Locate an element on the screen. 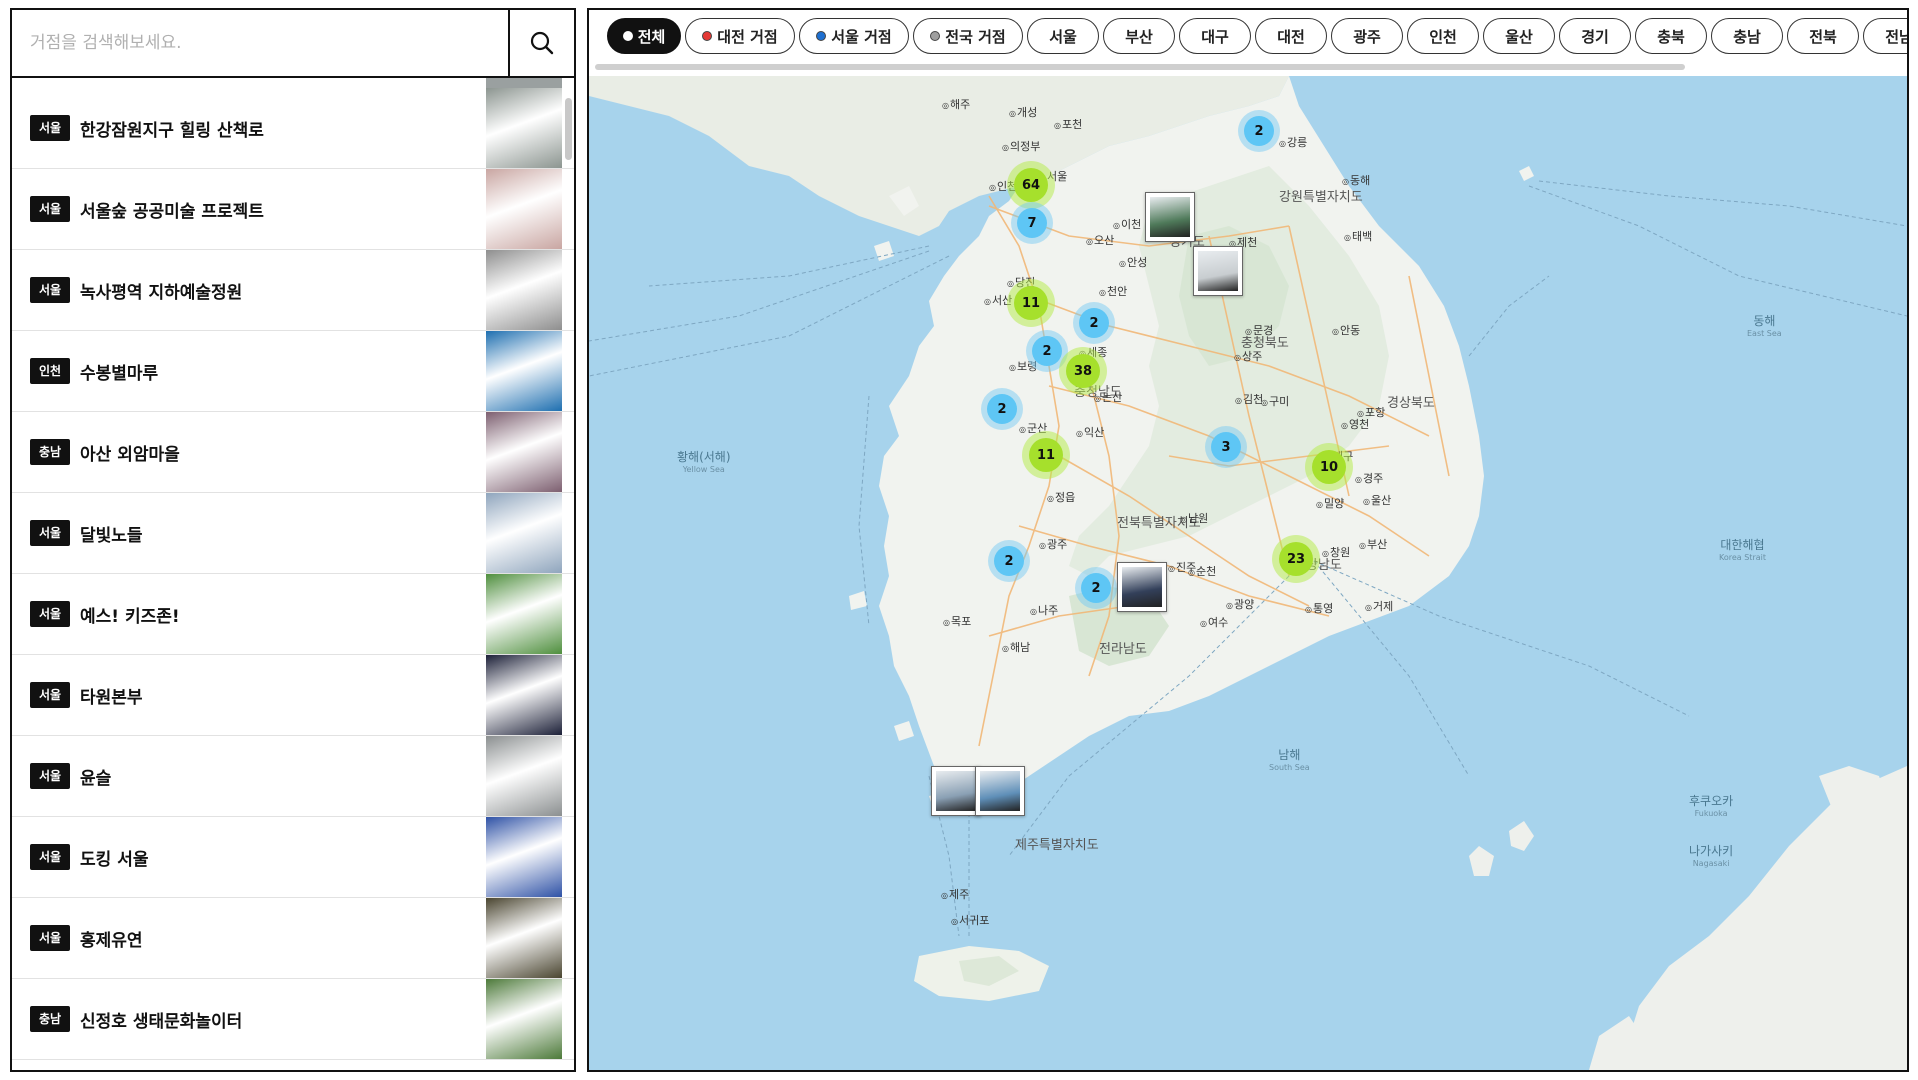 The image size is (1918, 1080). list-item: 서울 윤슬 is located at coordinates (293, 776).